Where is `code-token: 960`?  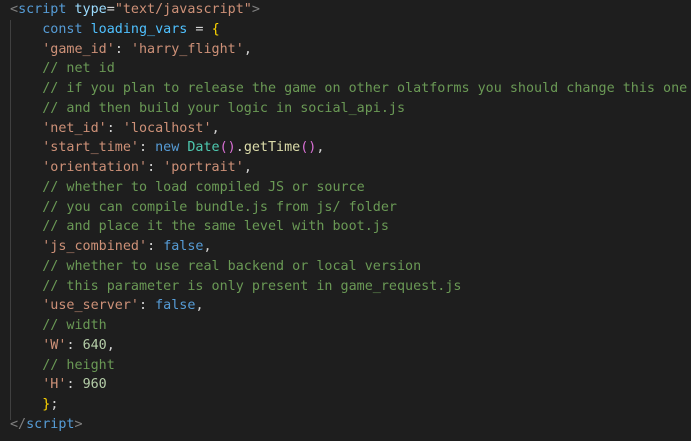 code-token: 960 is located at coordinates (94, 385).